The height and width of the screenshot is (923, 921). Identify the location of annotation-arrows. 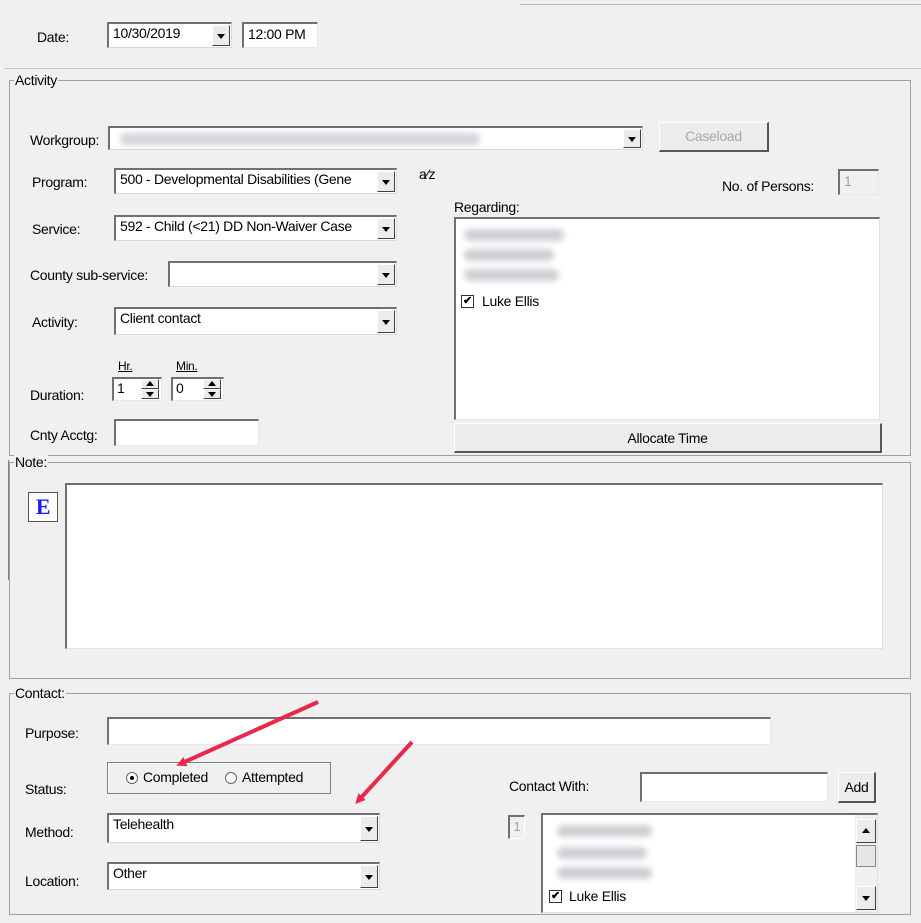
(295, 752).